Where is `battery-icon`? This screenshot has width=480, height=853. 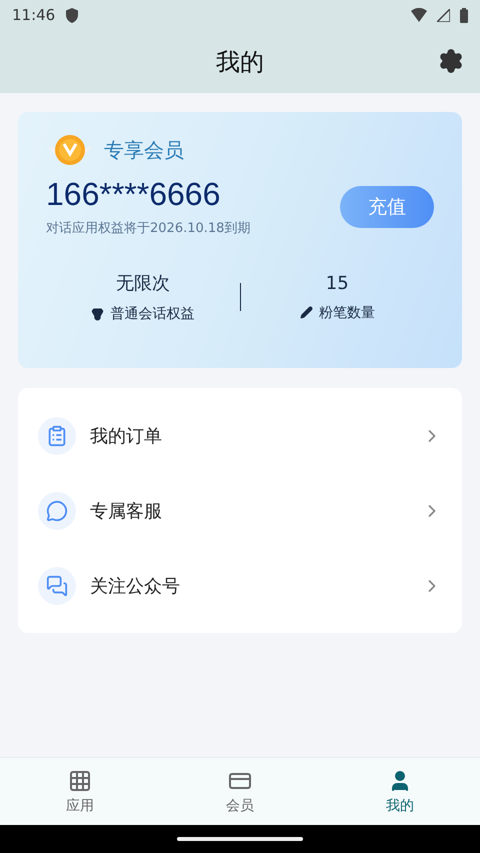
battery-icon is located at coordinates (464, 15).